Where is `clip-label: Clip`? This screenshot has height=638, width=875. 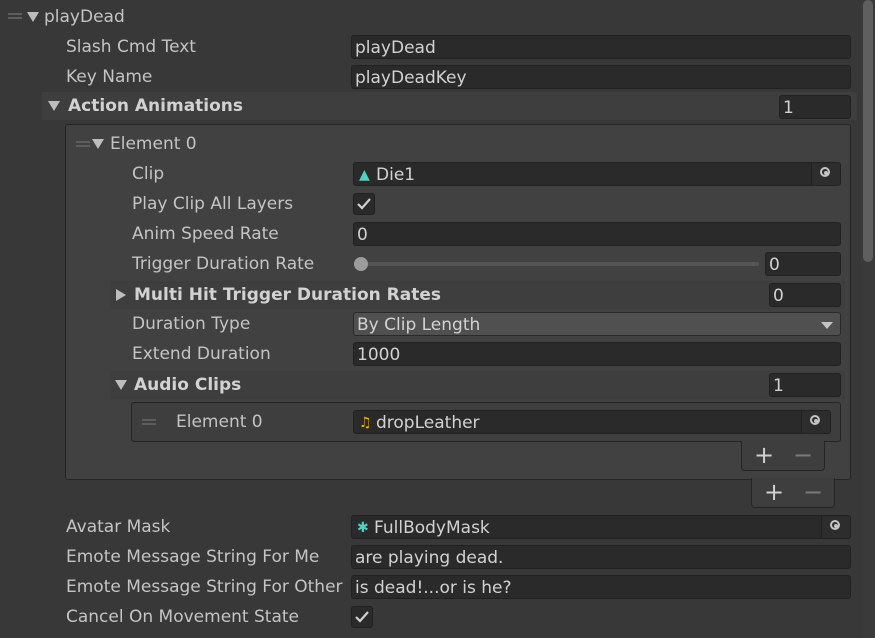 clip-label: Clip is located at coordinates (148, 174).